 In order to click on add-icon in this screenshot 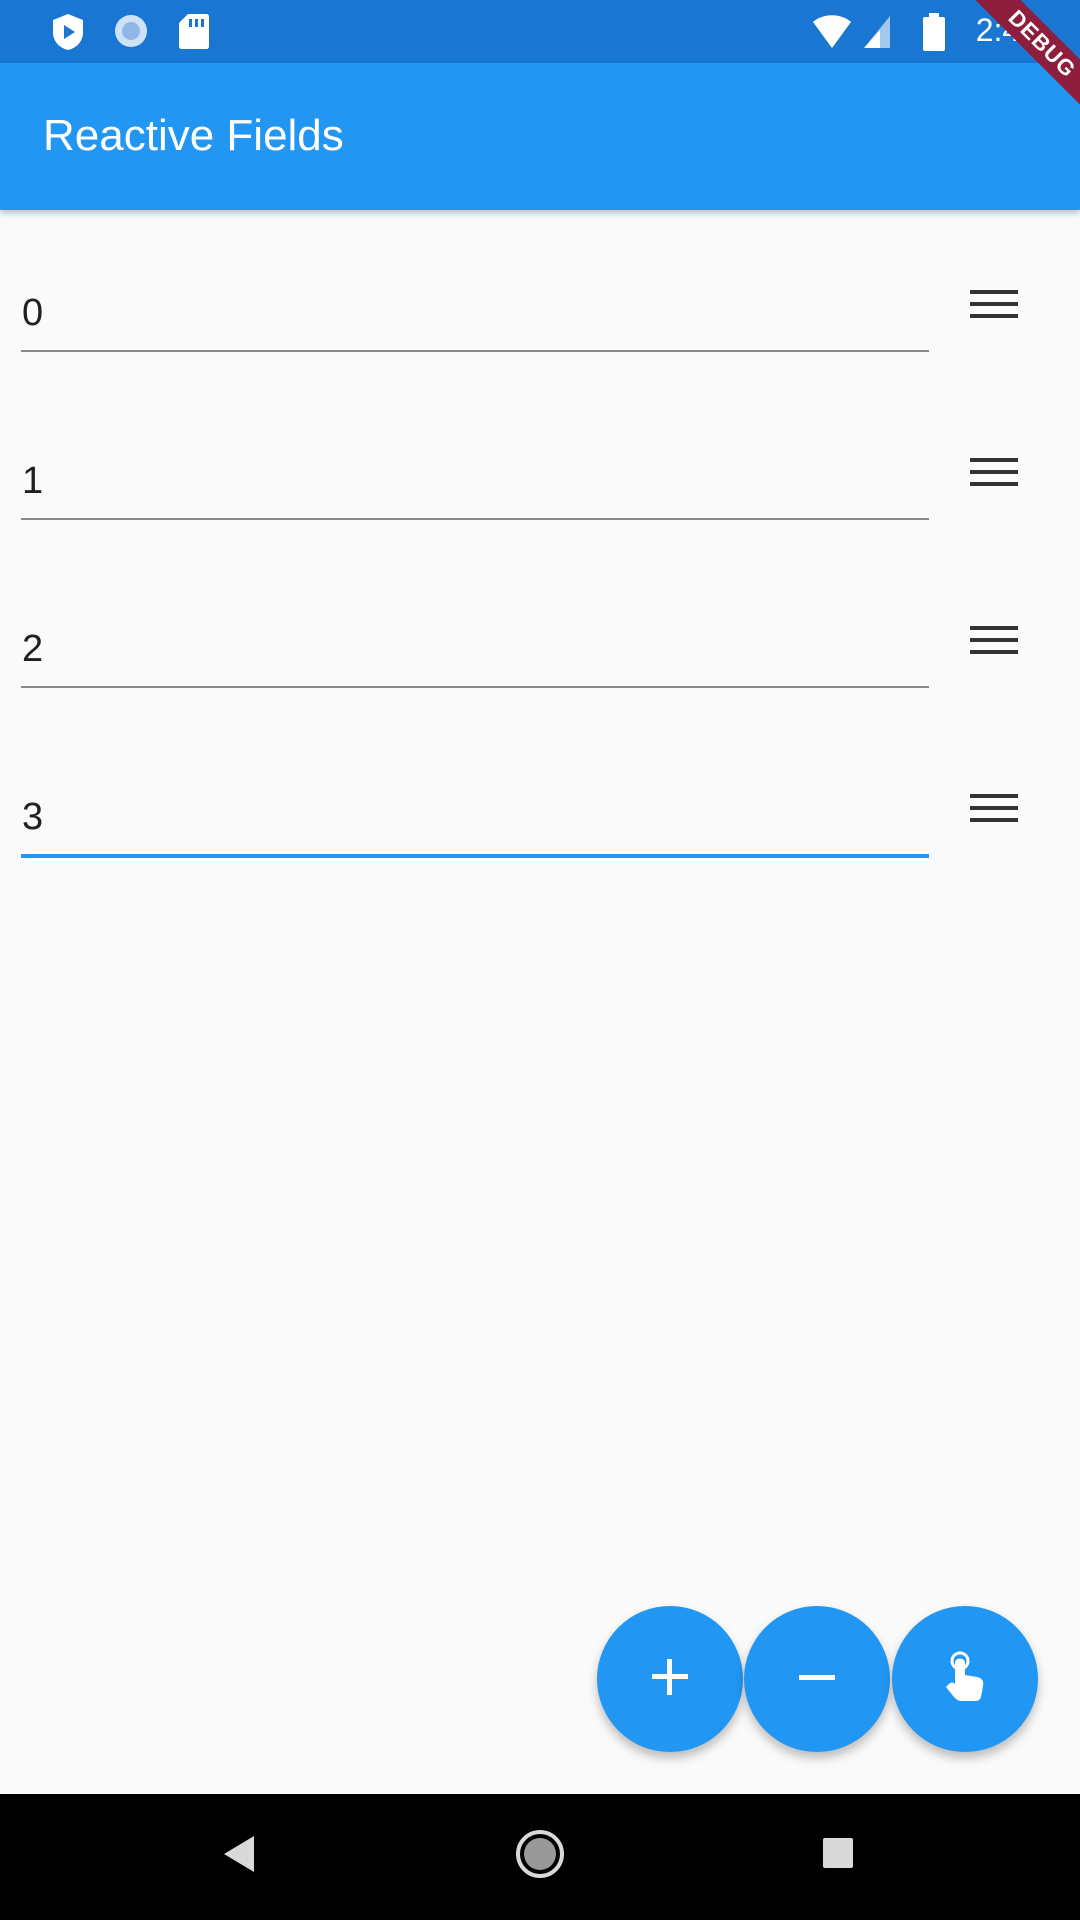, I will do `click(670, 1679)`.